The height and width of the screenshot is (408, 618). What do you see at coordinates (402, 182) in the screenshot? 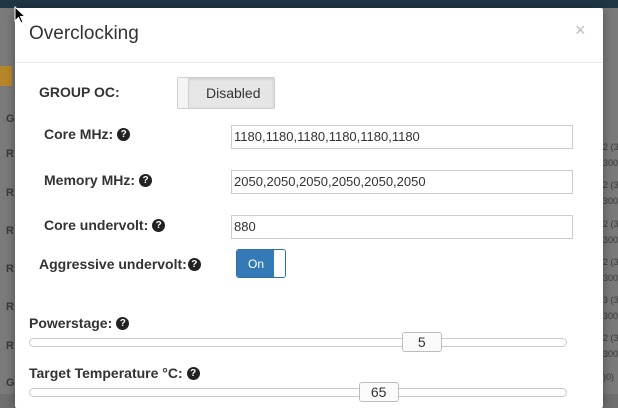
I see `memory-mhz-input: 2050,2050,2050,2050,2050,2050` at bounding box center [402, 182].